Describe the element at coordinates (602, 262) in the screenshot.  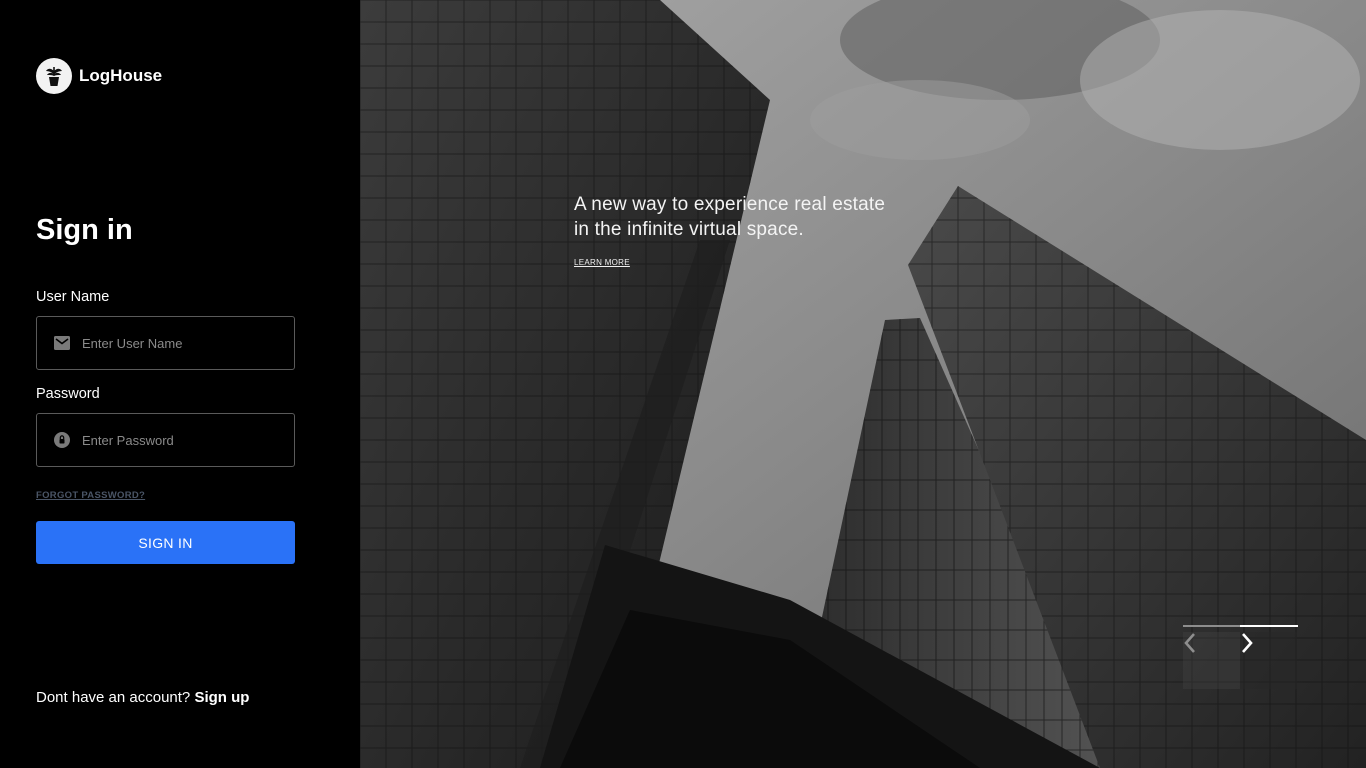
I see `learn-more-link: LEARN MORE` at that location.